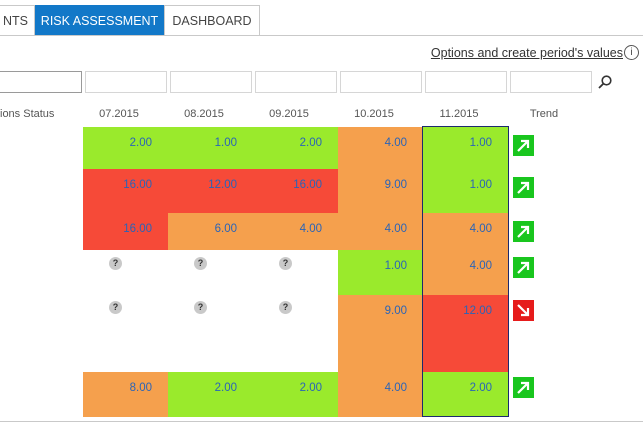 The height and width of the screenshot is (429, 643). What do you see at coordinates (17, 20) in the screenshot?
I see `tab-nts: NTS` at bounding box center [17, 20].